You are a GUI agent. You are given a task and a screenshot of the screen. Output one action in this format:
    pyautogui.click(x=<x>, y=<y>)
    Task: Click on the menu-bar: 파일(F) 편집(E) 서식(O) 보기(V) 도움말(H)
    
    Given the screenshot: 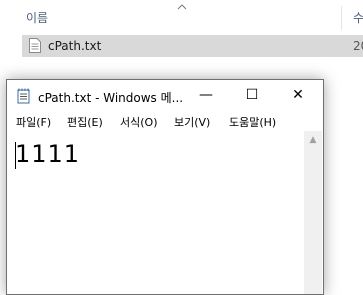 What is the action you would take?
    pyautogui.click(x=165, y=121)
    